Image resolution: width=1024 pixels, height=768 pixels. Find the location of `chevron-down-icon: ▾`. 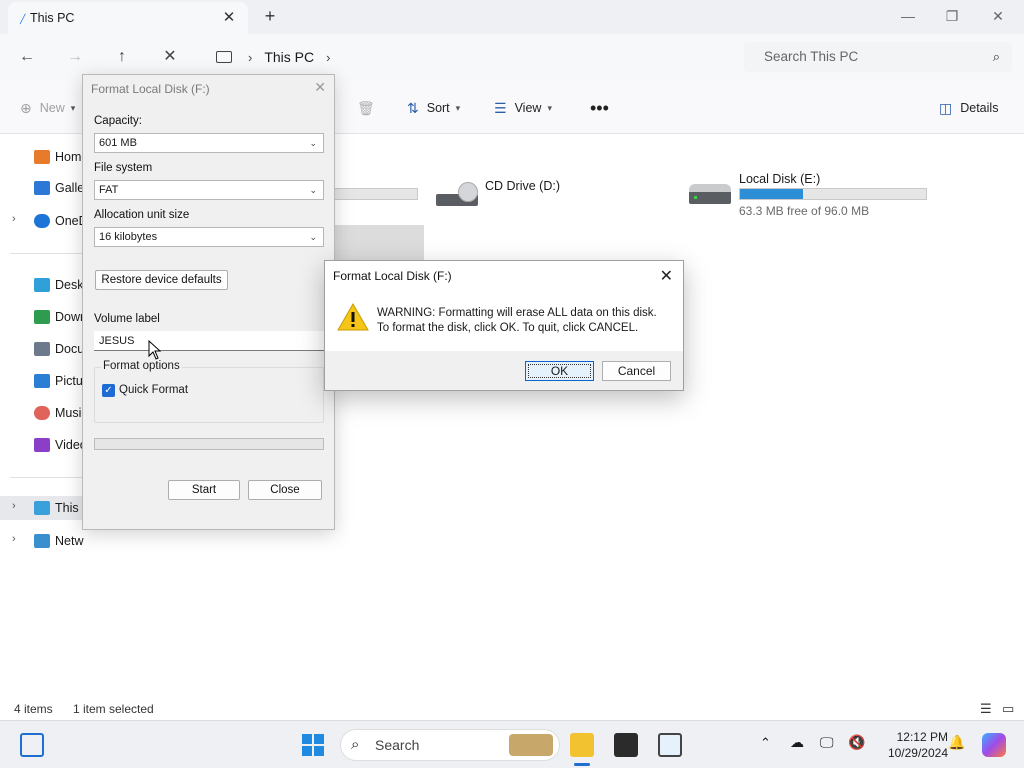

chevron-down-icon: ▾ is located at coordinates (549, 107).